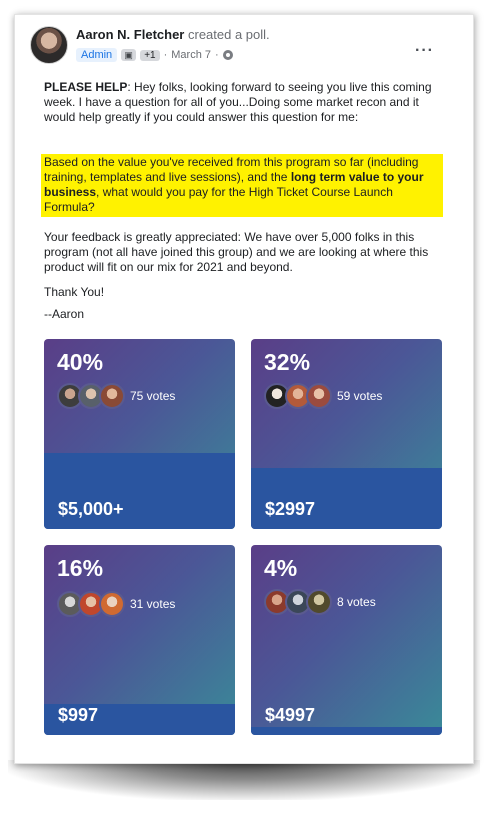 The width and height of the screenshot is (488, 824). Describe the element at coordinates (346, 434) in the screenshot. I see `poll-option-2: 32% 59 votes $2997` at that location.